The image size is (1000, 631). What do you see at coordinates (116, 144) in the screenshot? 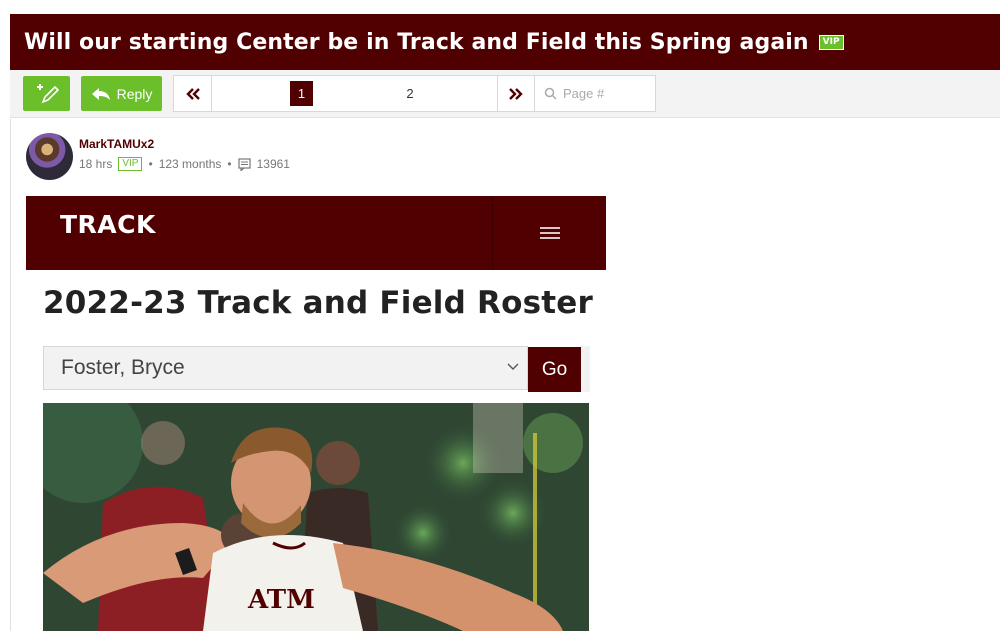
I see `post-author: MarkTAMUx2` at bounding box center [116, 144].